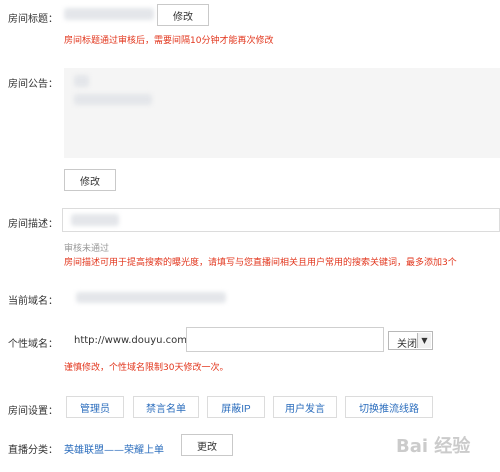 This screenshot has height=472, width=500. What do you see at coordinates (433, 446) in the screenshot?
I see `watermark-logo: Bai 经验` at bounding box center [433, 446].